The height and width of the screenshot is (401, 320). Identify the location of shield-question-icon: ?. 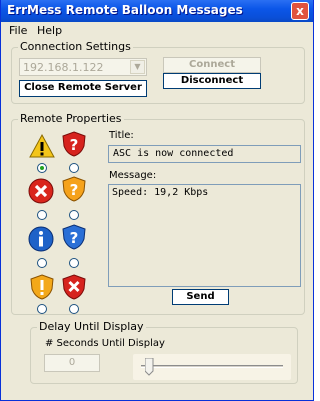
(74, 144).